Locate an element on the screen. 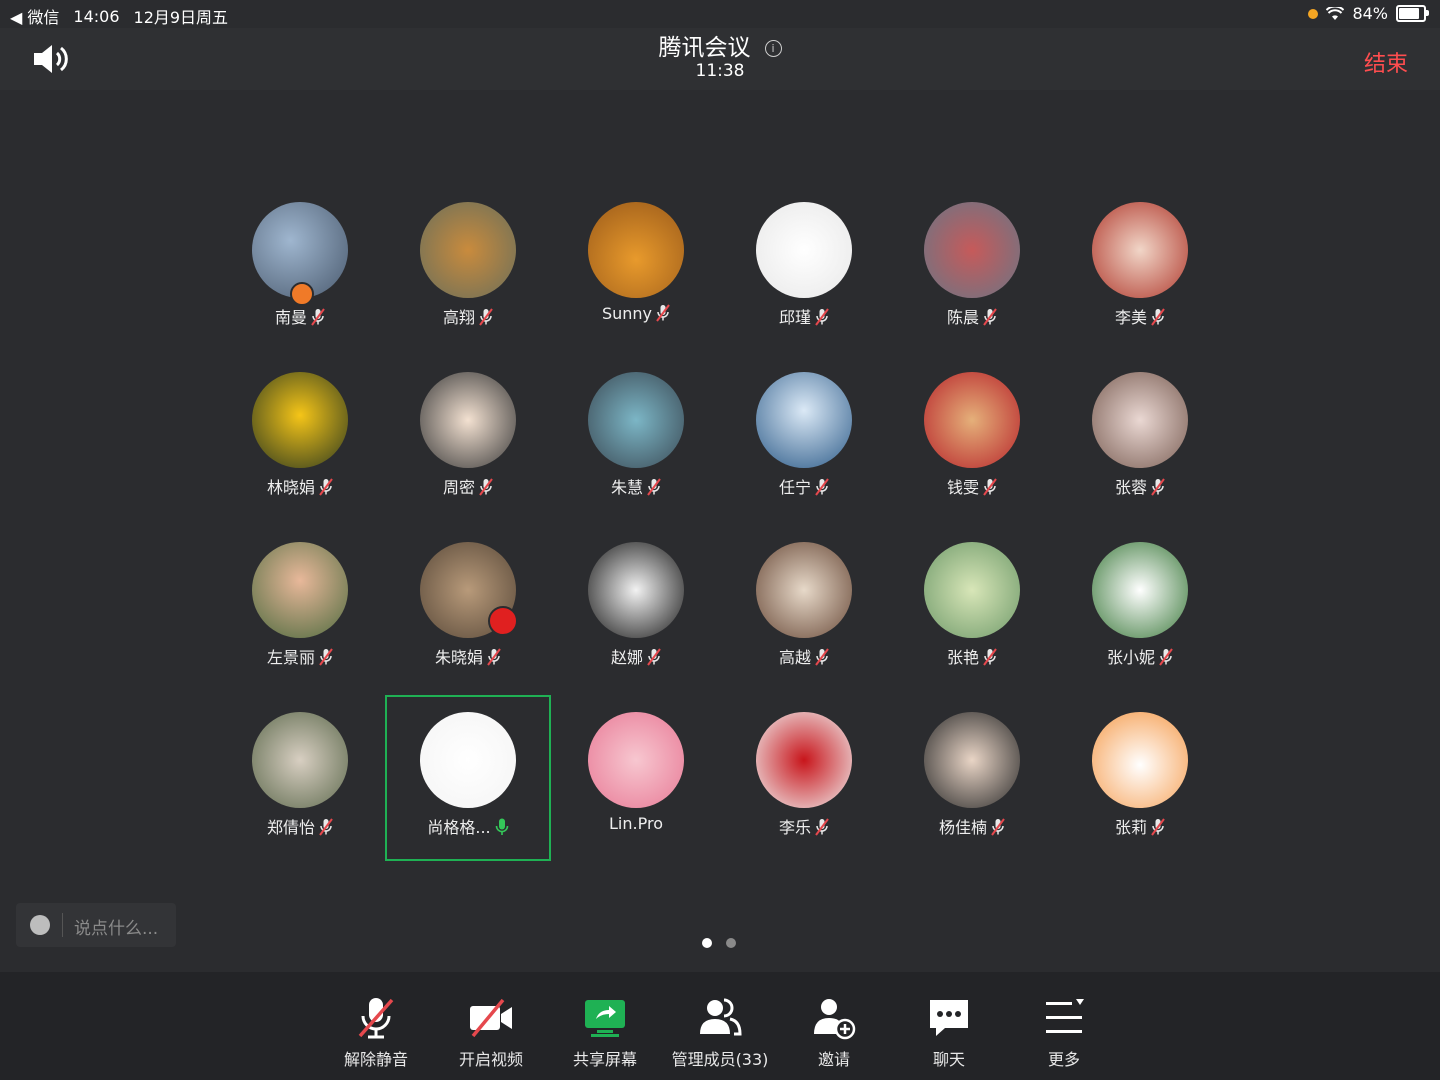 The height and width of the screenshot is (1080, 1440). participant-name: 左景丽 is located at coordinates (300, 656).